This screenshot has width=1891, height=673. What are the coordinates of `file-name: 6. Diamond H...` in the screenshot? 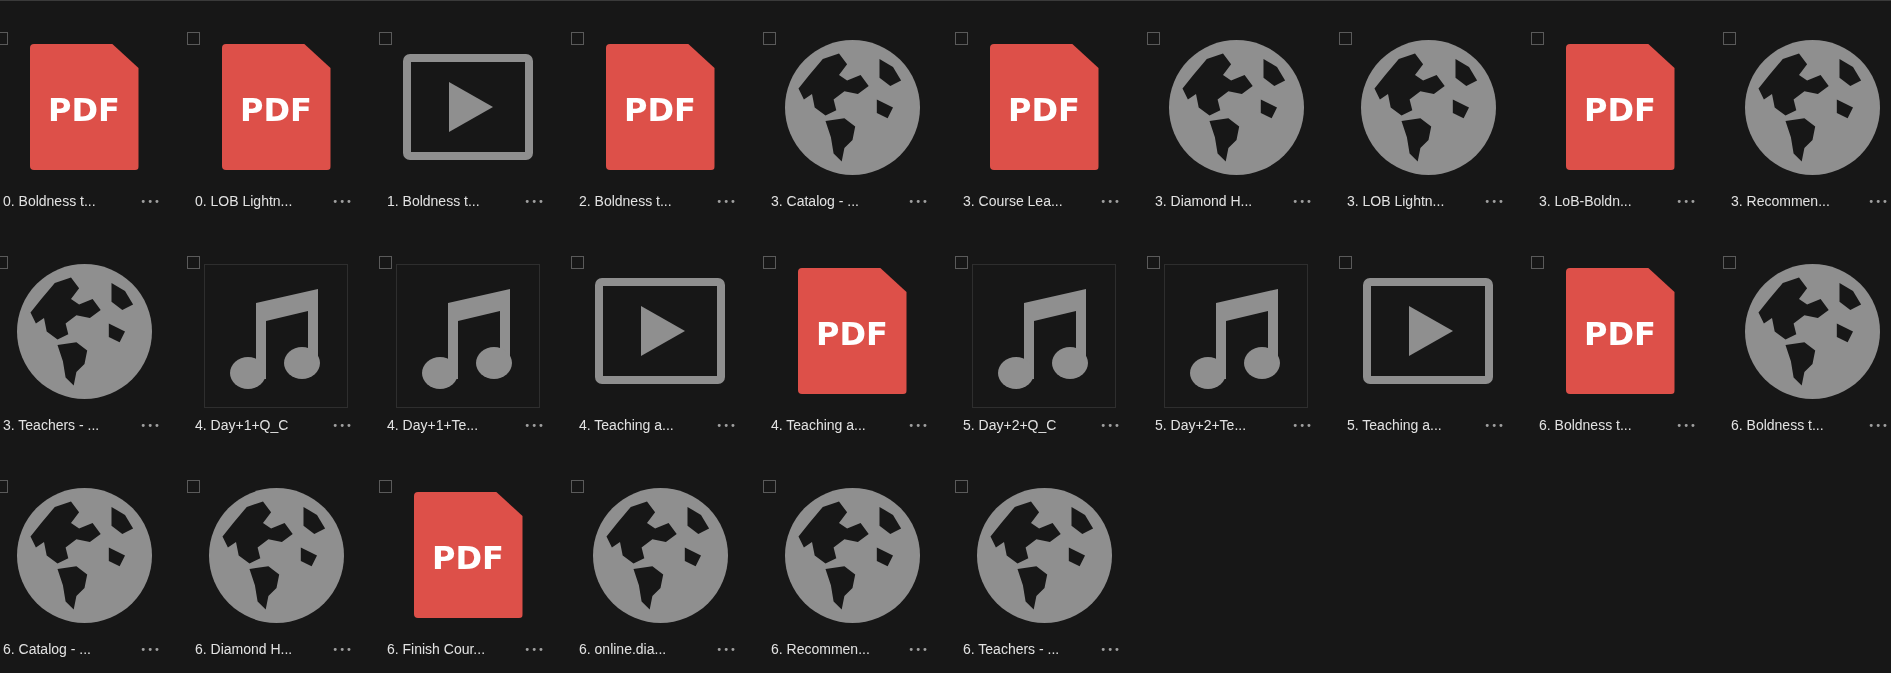 It's located at (244, 649).